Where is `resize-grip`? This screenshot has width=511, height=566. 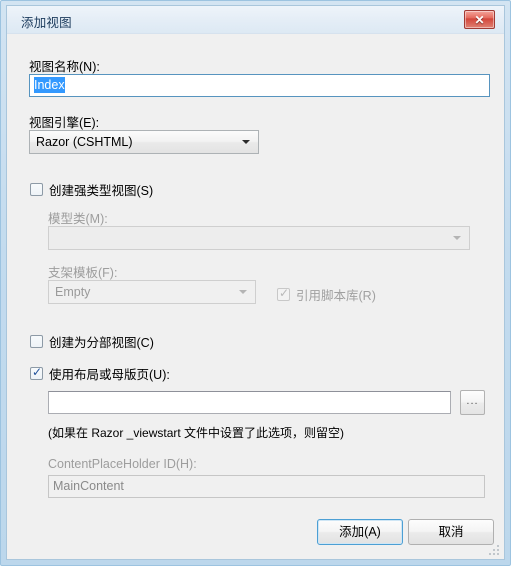 resize-grip is located at coordinates (495, 551).